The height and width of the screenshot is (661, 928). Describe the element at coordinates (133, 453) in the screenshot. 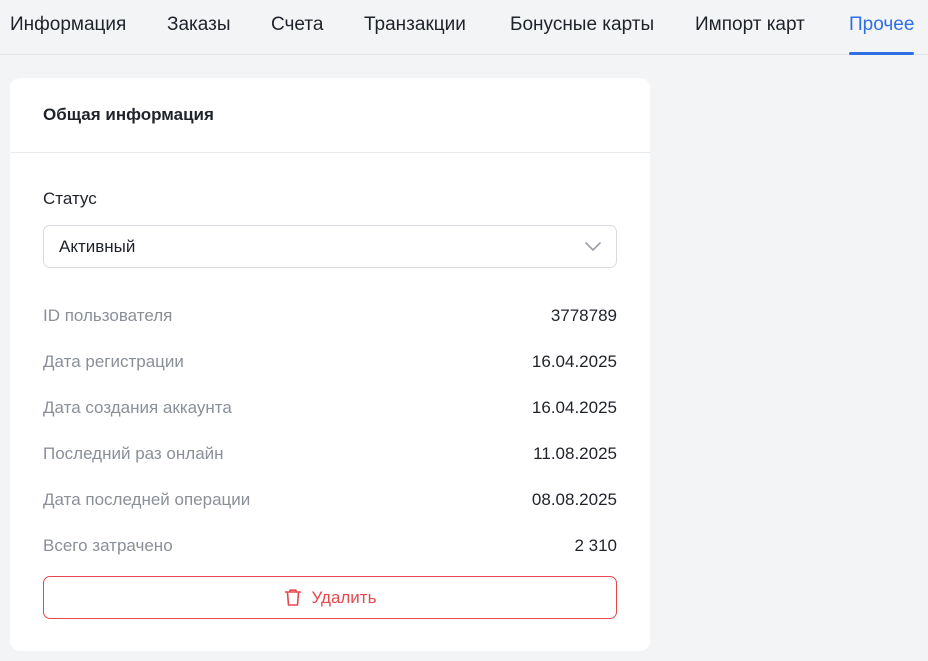

I see `info-row-label: Последний раз онлайн` at that location.